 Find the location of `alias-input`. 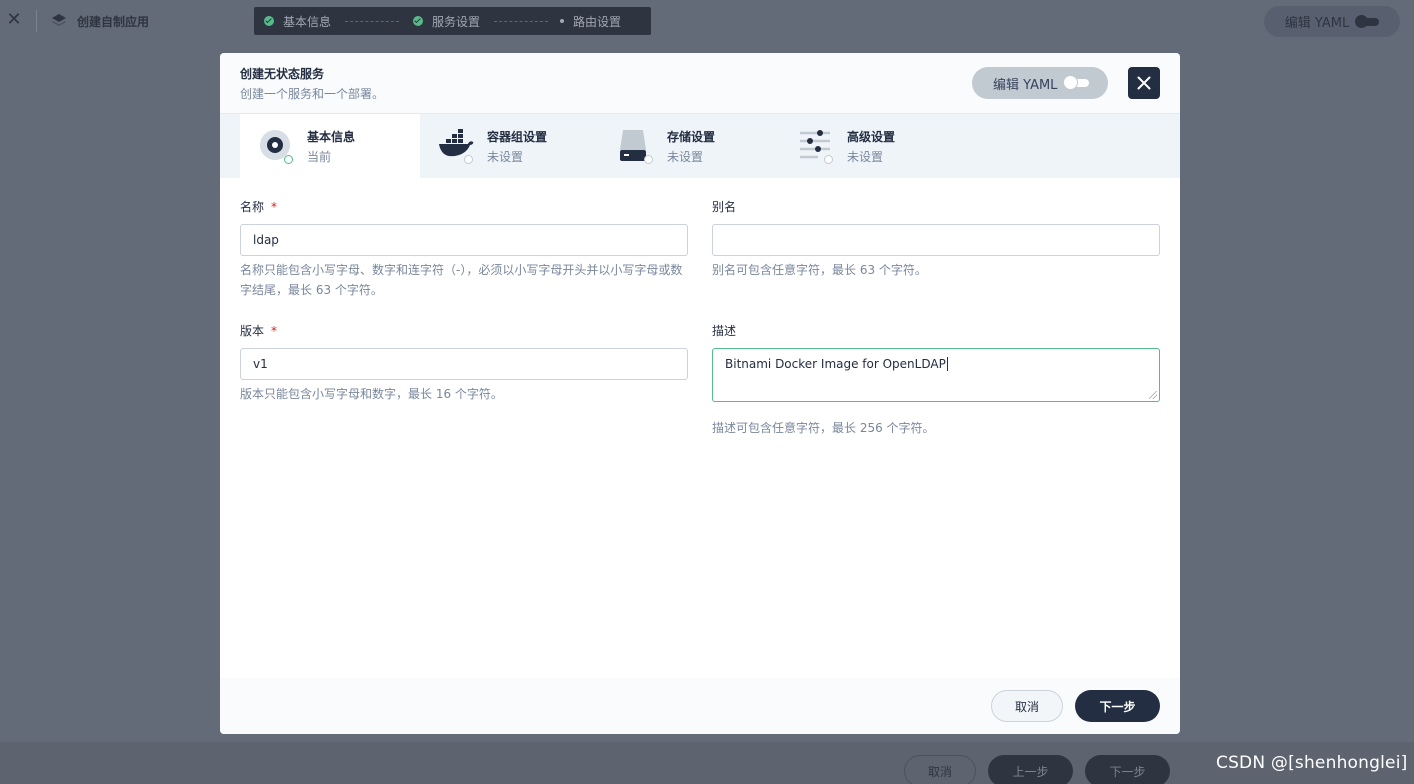

alias-input is located at coordinates (936, 240).